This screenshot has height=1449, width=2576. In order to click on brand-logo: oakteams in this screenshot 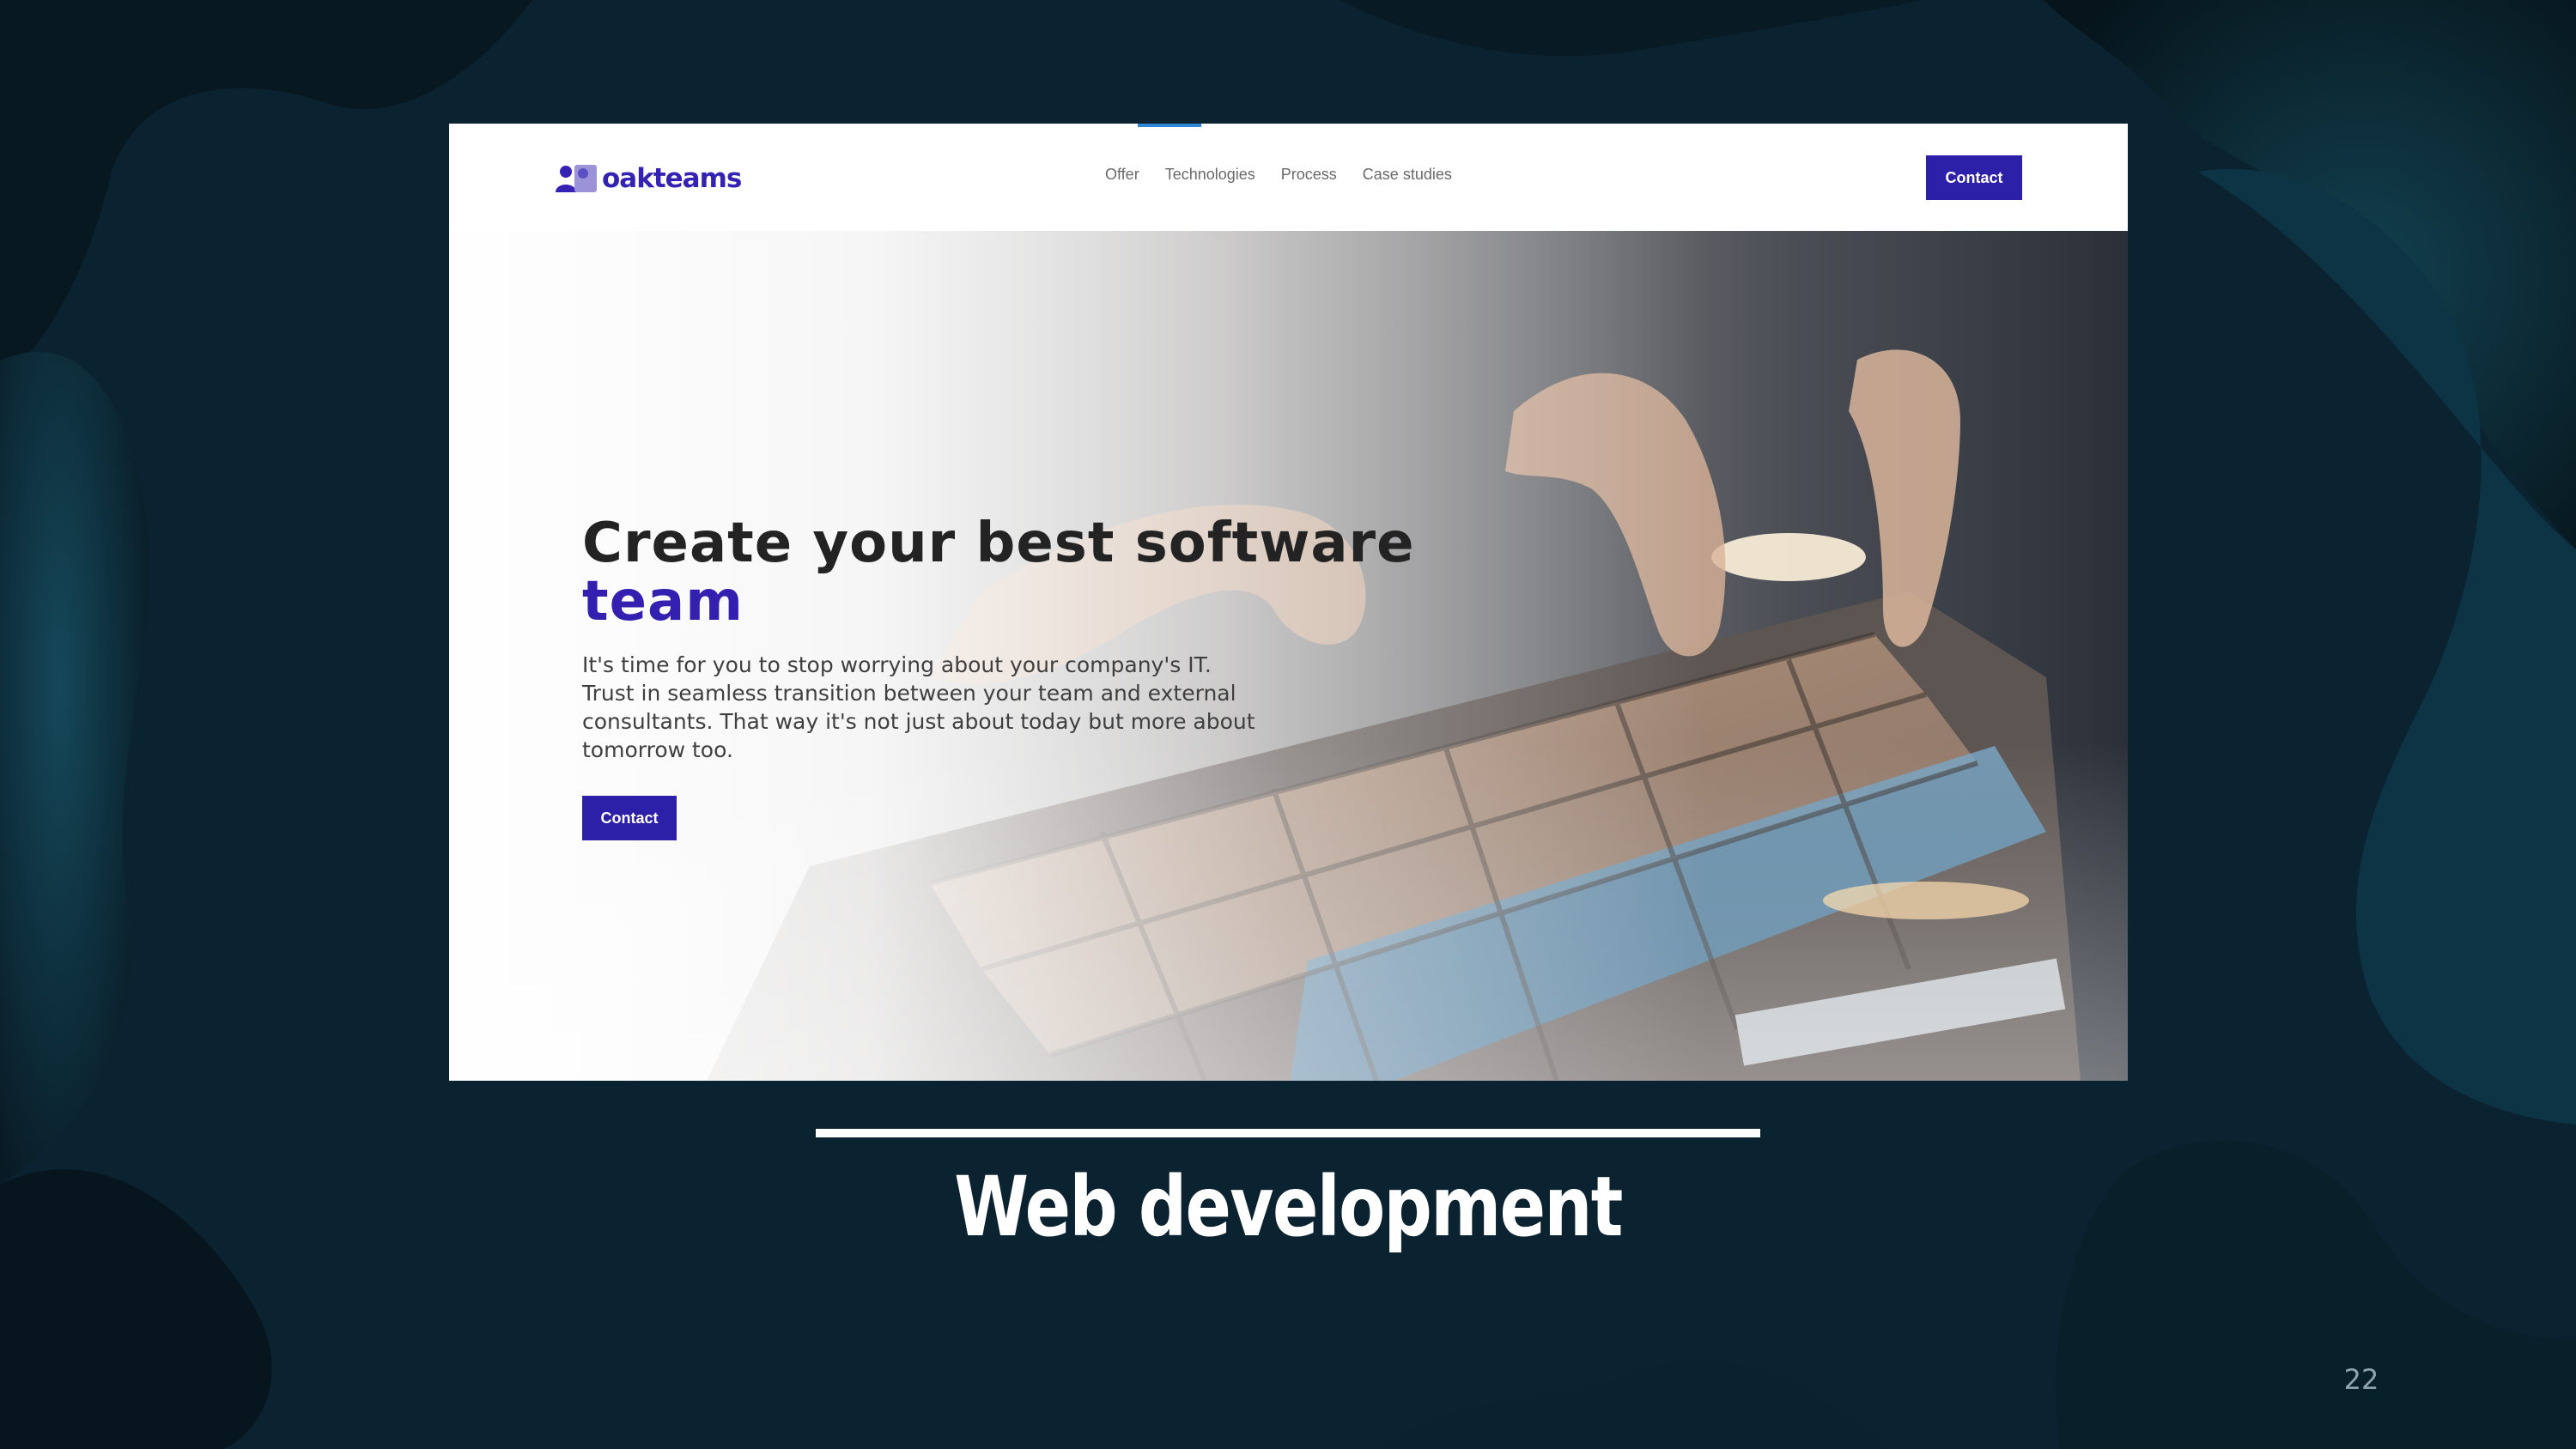, I will do `click(648, 178)`.